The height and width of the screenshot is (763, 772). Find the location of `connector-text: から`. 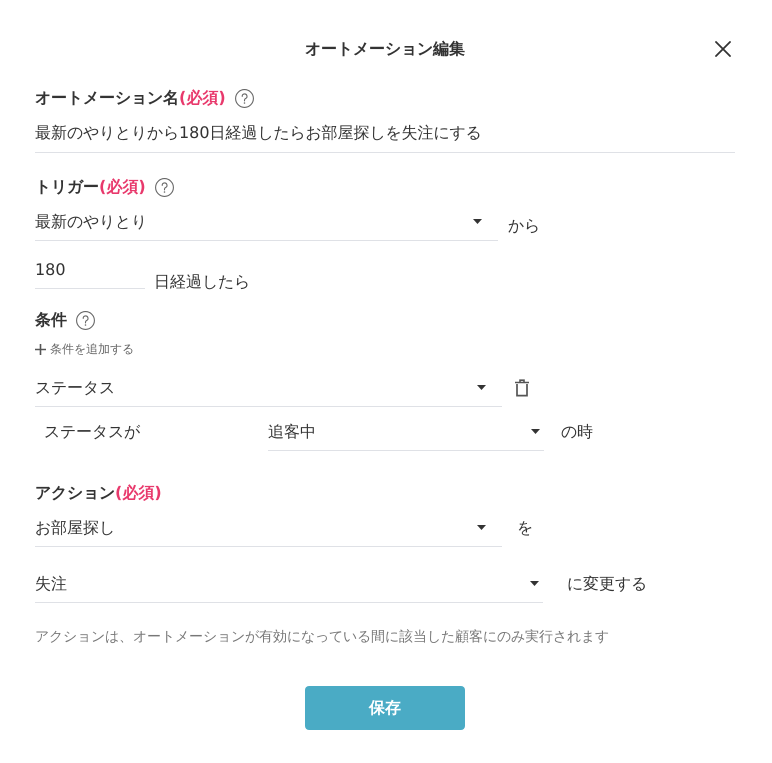

connector-text: から is located at coordinates (524, 226).